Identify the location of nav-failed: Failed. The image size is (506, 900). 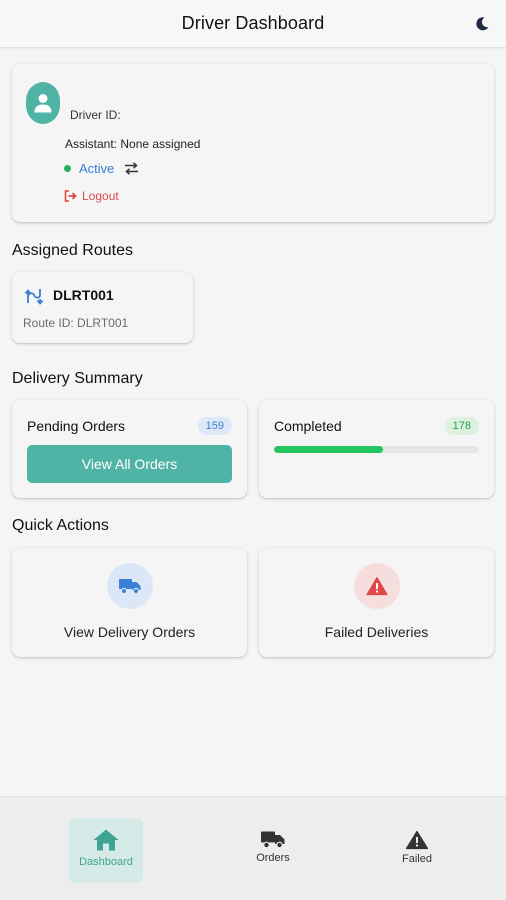
(417, 847).